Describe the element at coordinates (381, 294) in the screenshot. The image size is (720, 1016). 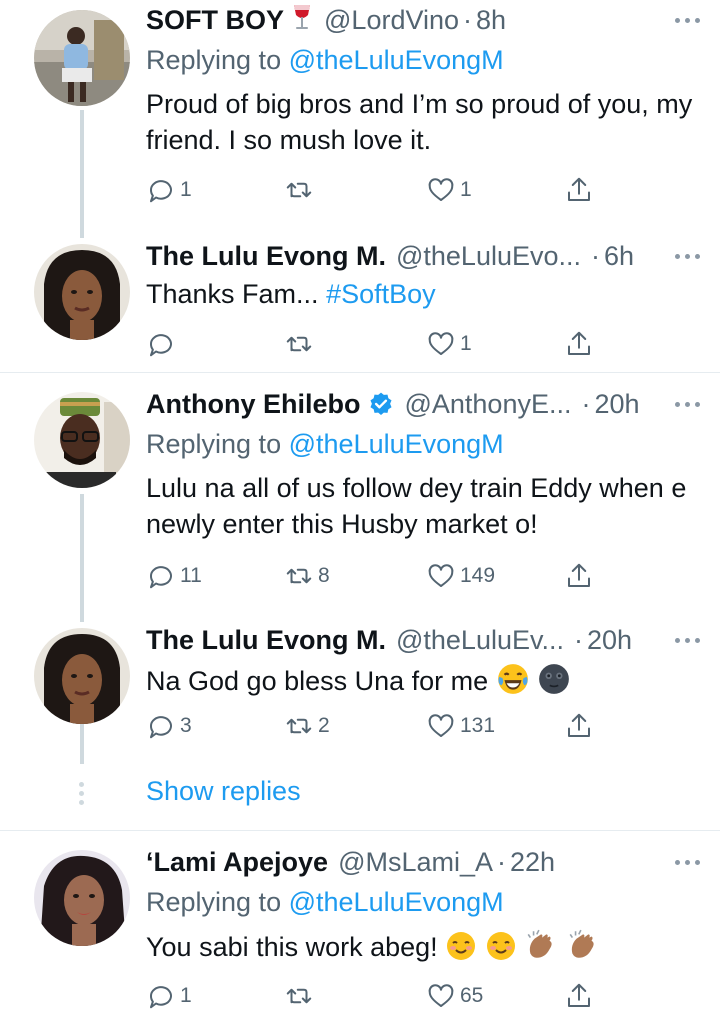
I see `hashtag-link: #SoftBoy` at that location.